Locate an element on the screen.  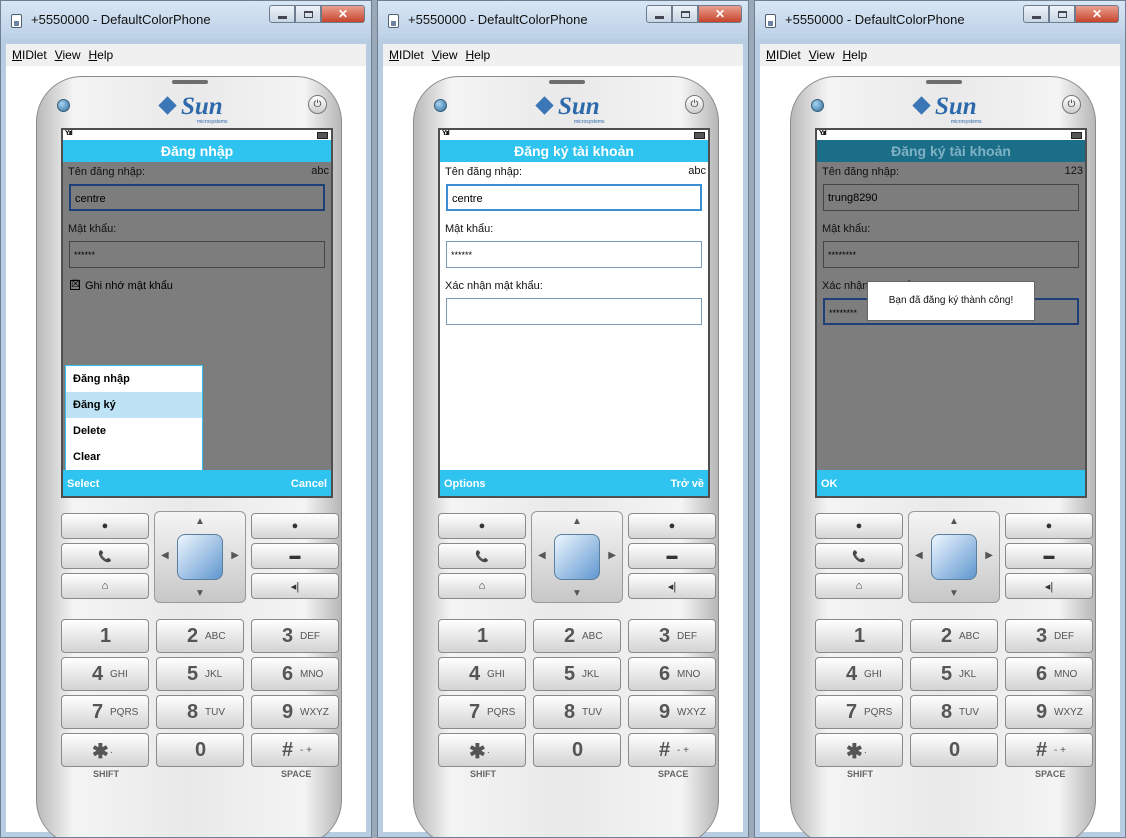
password-field: ******** is located at coordinates (951, 254).